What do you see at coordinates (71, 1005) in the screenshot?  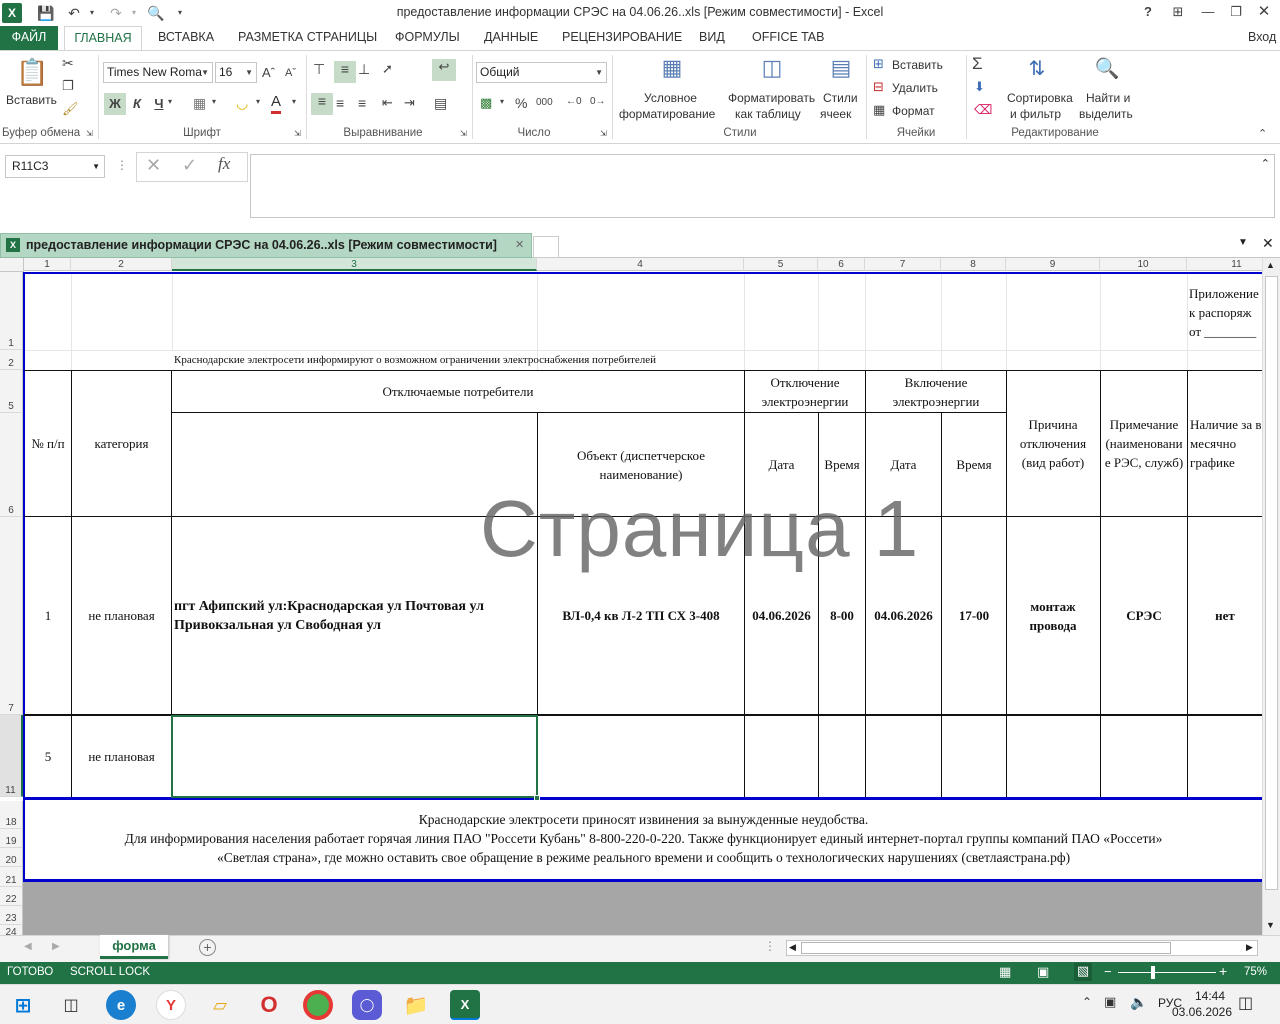 I see `task-view-icon: ◫` at bounding box center [71, 1005].